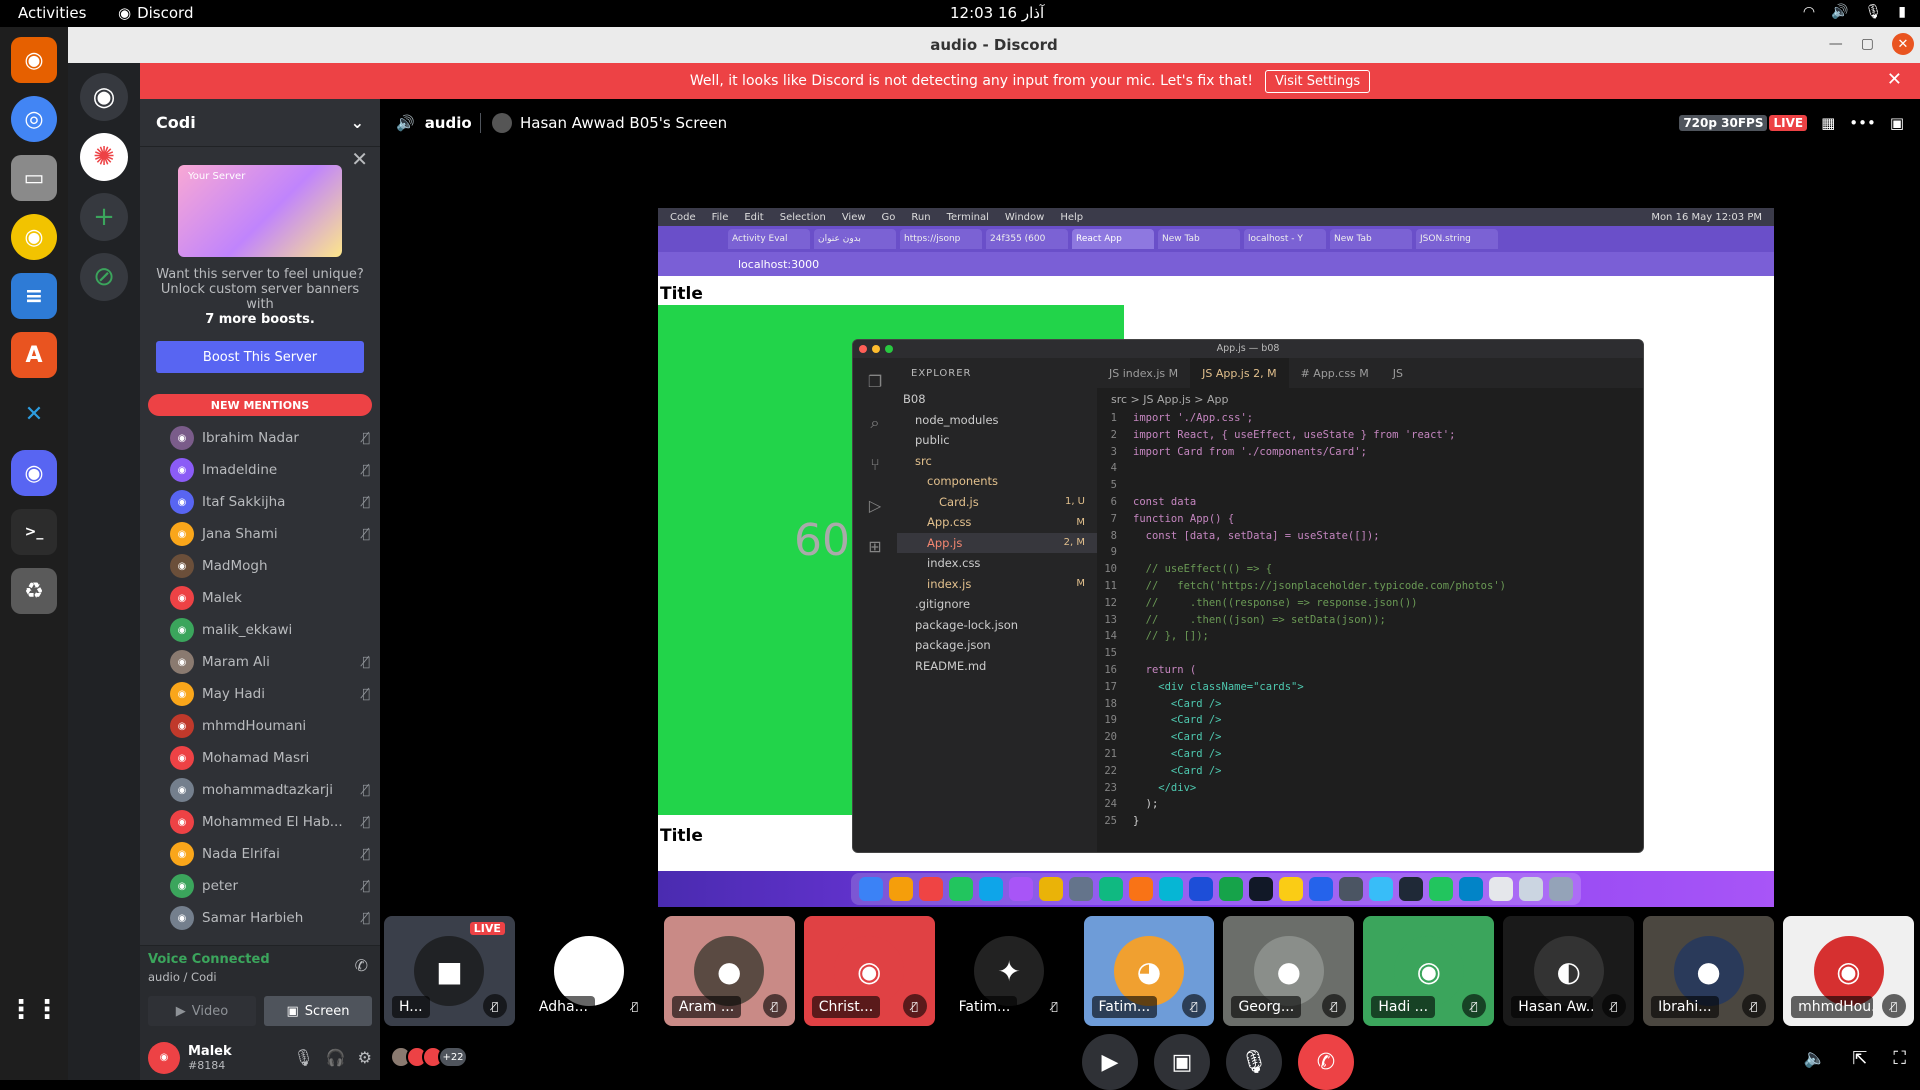  I want to click on mic-icon: 🎙, so click(1874, 12).